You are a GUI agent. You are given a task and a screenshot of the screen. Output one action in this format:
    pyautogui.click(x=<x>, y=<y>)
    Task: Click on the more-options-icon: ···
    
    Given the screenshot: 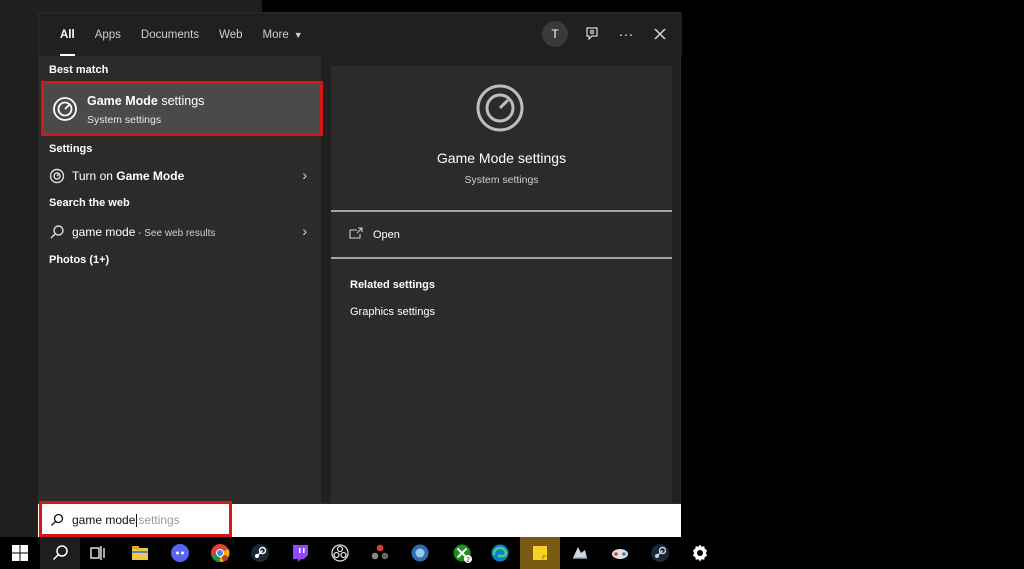 What is the action you would take?
    pyautogui.click(x=626, y=34)
    